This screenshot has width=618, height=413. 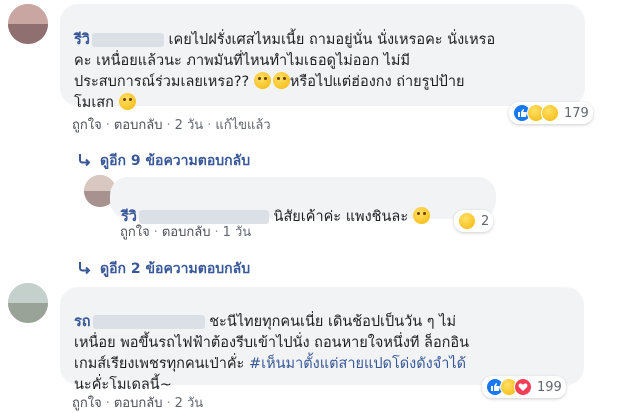 What do you see at coordinates (485, 221) in the screenshot?
I see `reaction-count: 2` at bounding box center [485, 221].